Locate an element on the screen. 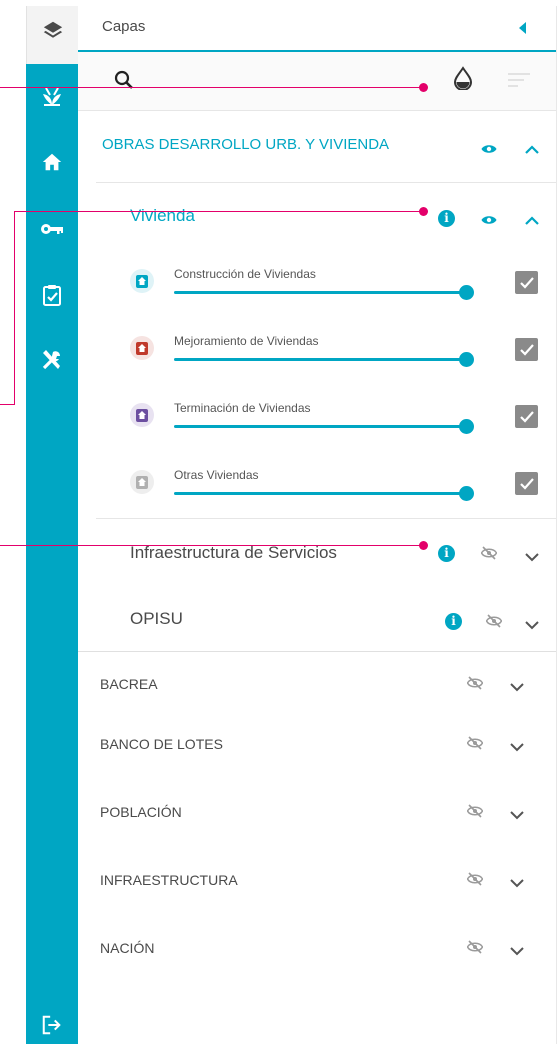  panel-toolbar is located at coordinates (317, 81).